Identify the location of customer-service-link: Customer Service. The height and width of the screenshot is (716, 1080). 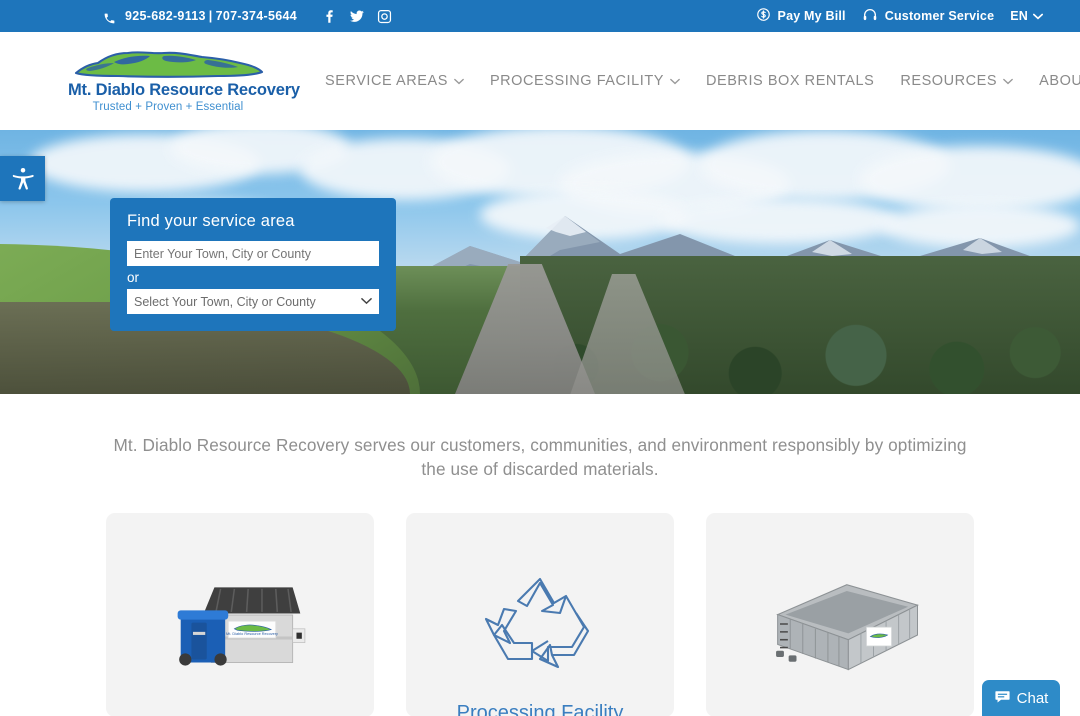
(928, 16).